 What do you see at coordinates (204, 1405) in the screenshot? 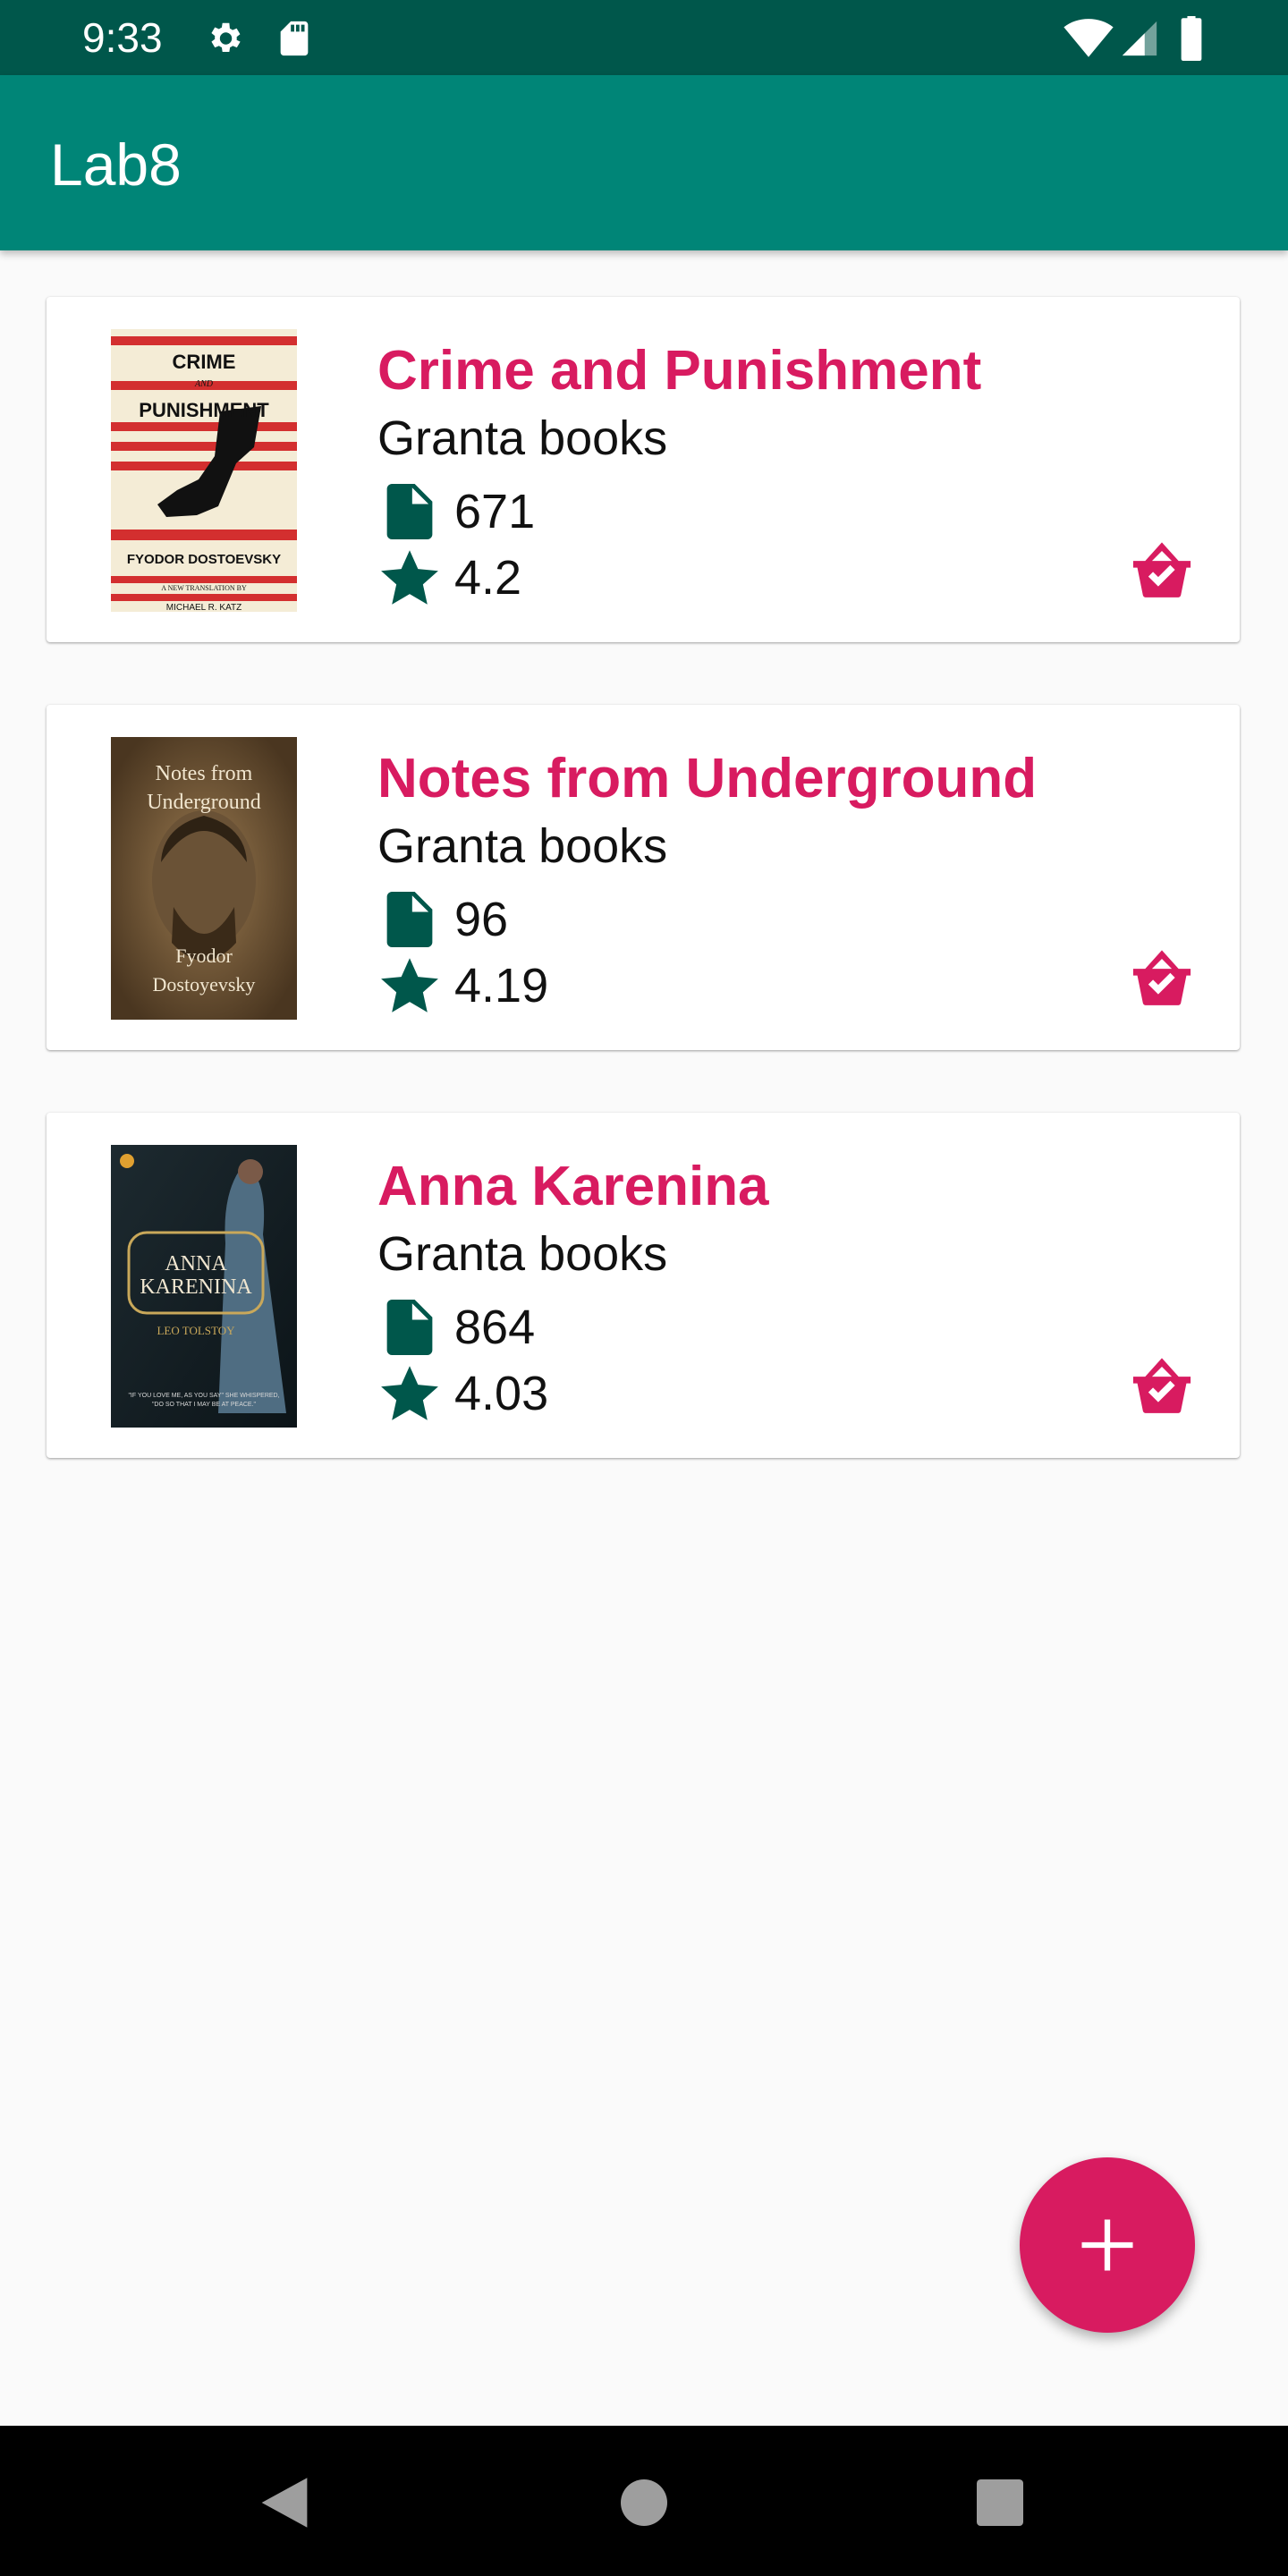
I see `cover-quote-line2: "DO SO THAT I MAY BE AT PEACE."` at bounding box center [204, 1405].